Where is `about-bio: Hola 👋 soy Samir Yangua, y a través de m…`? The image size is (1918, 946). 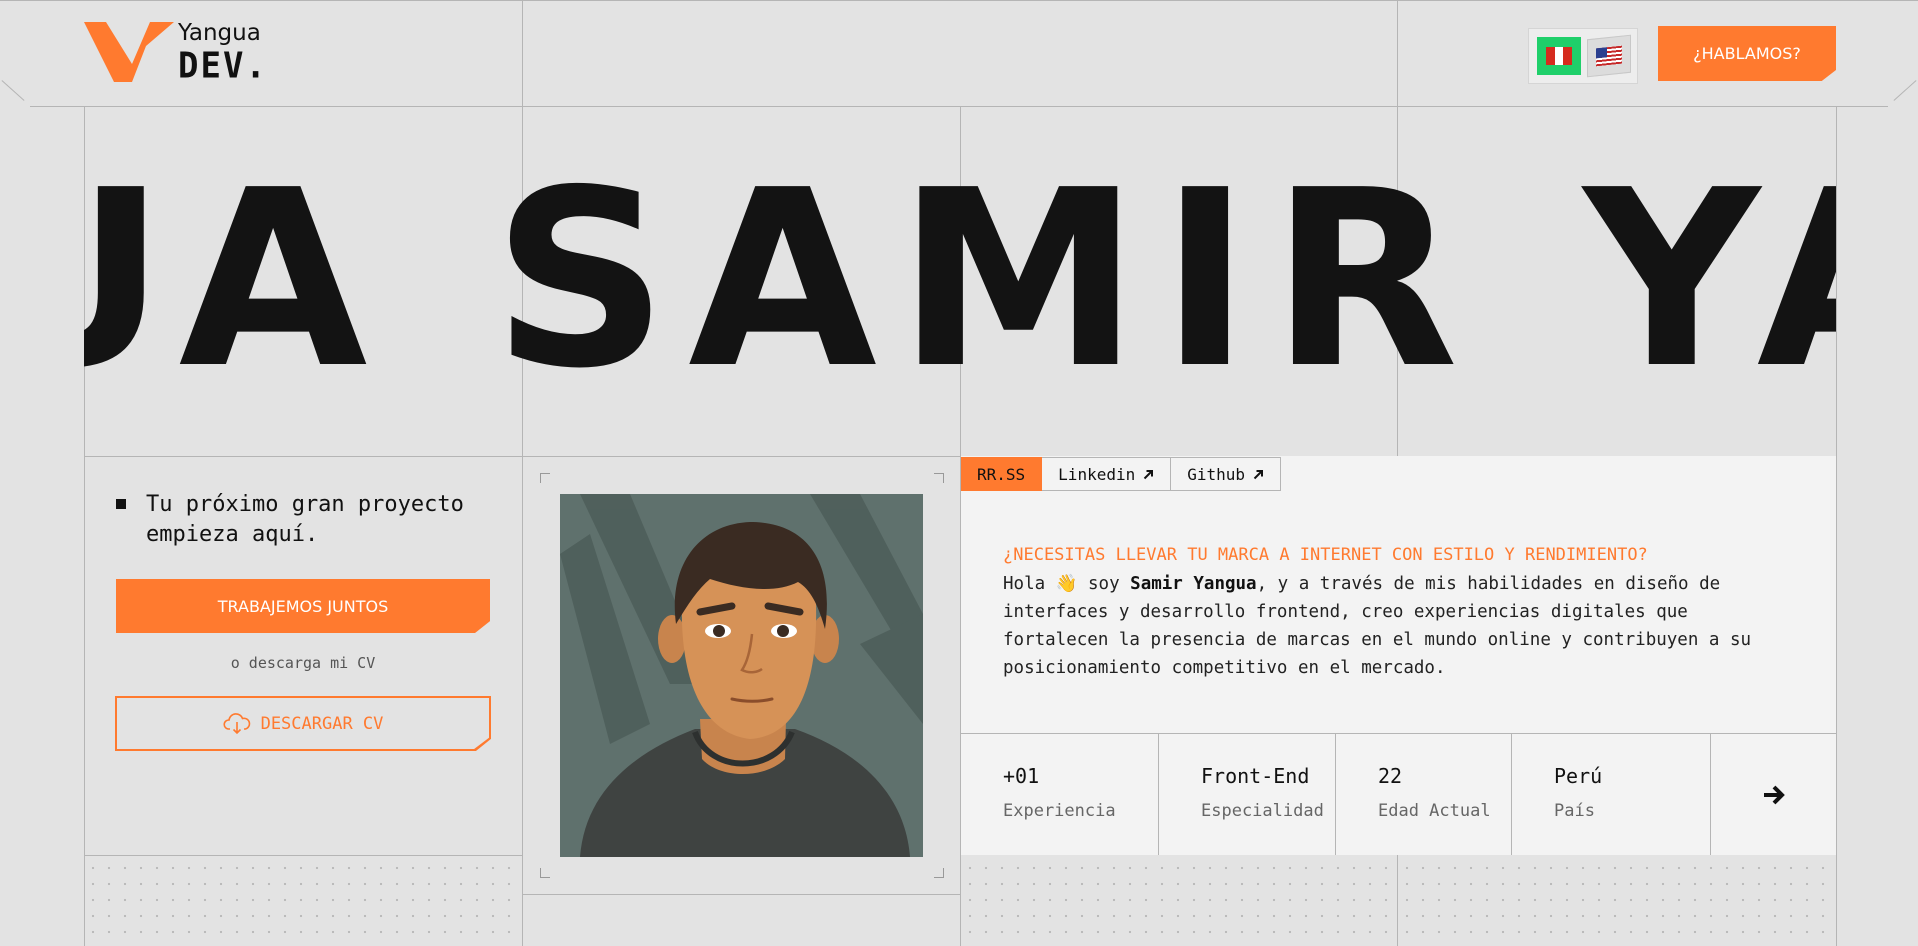 about-bio: Hola 👋 soy Samir Yangua, y a través de m… is located at coordinates (1403, 626).